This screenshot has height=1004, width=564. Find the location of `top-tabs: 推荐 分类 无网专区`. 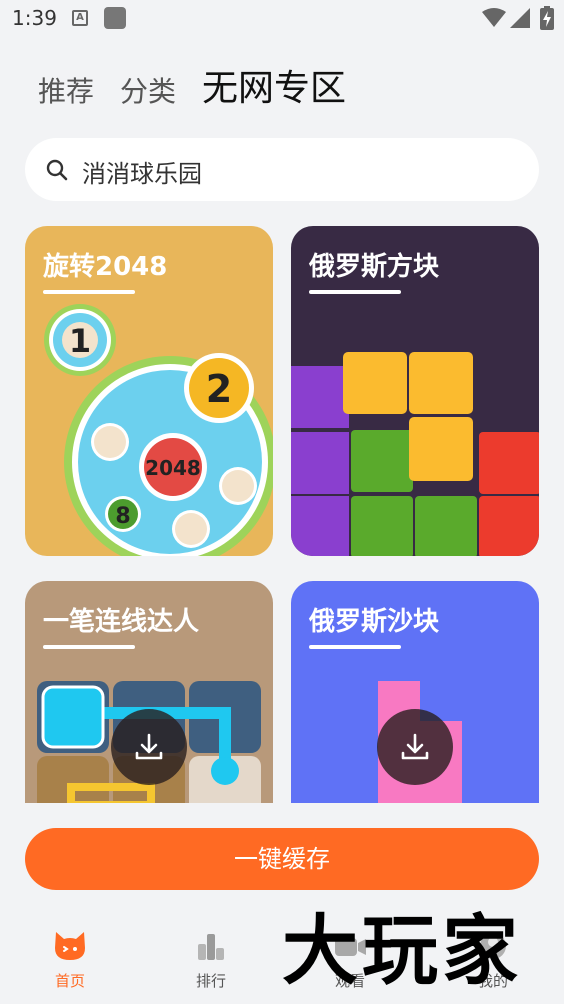

top-tabs: 推荐 分类 无网专区 is located at coordinates (205, 87).